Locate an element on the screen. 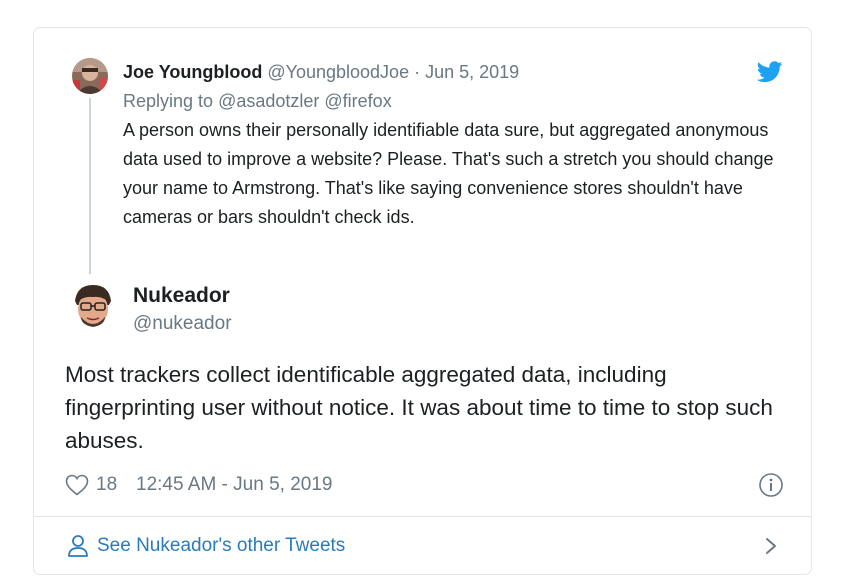 Image resolution: width=842 pixels, height=587 pixels. replying-to-line: Replying to @asadotzler @firefox is located at coordinates (257, 101).